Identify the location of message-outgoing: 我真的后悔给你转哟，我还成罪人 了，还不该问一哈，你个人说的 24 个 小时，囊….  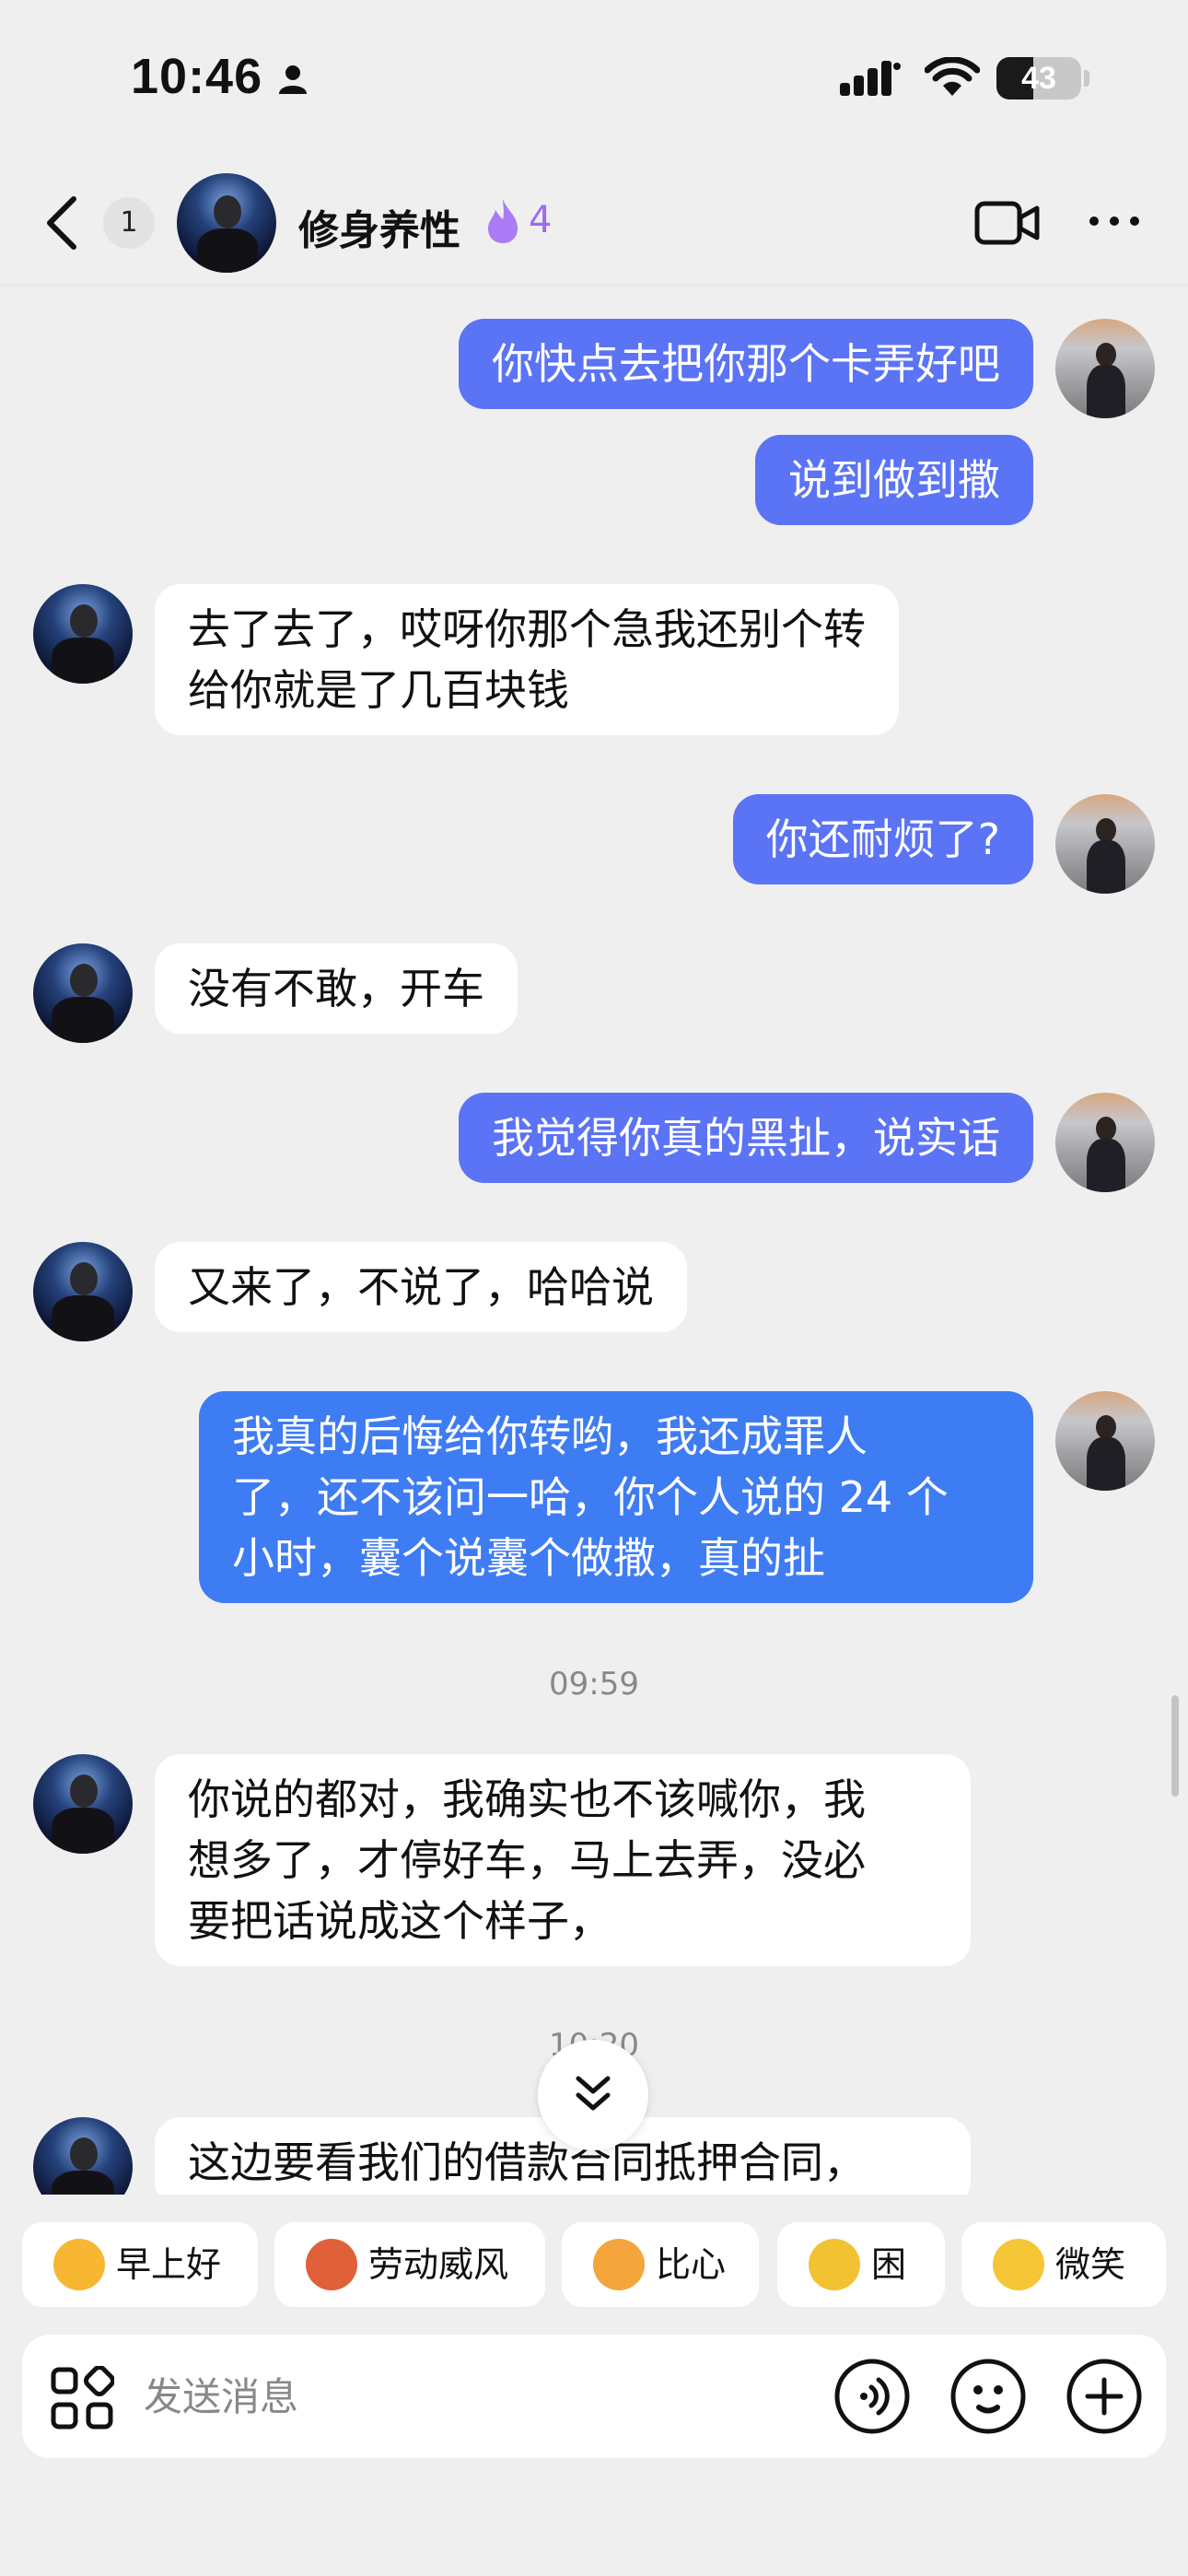
(616, 1497).